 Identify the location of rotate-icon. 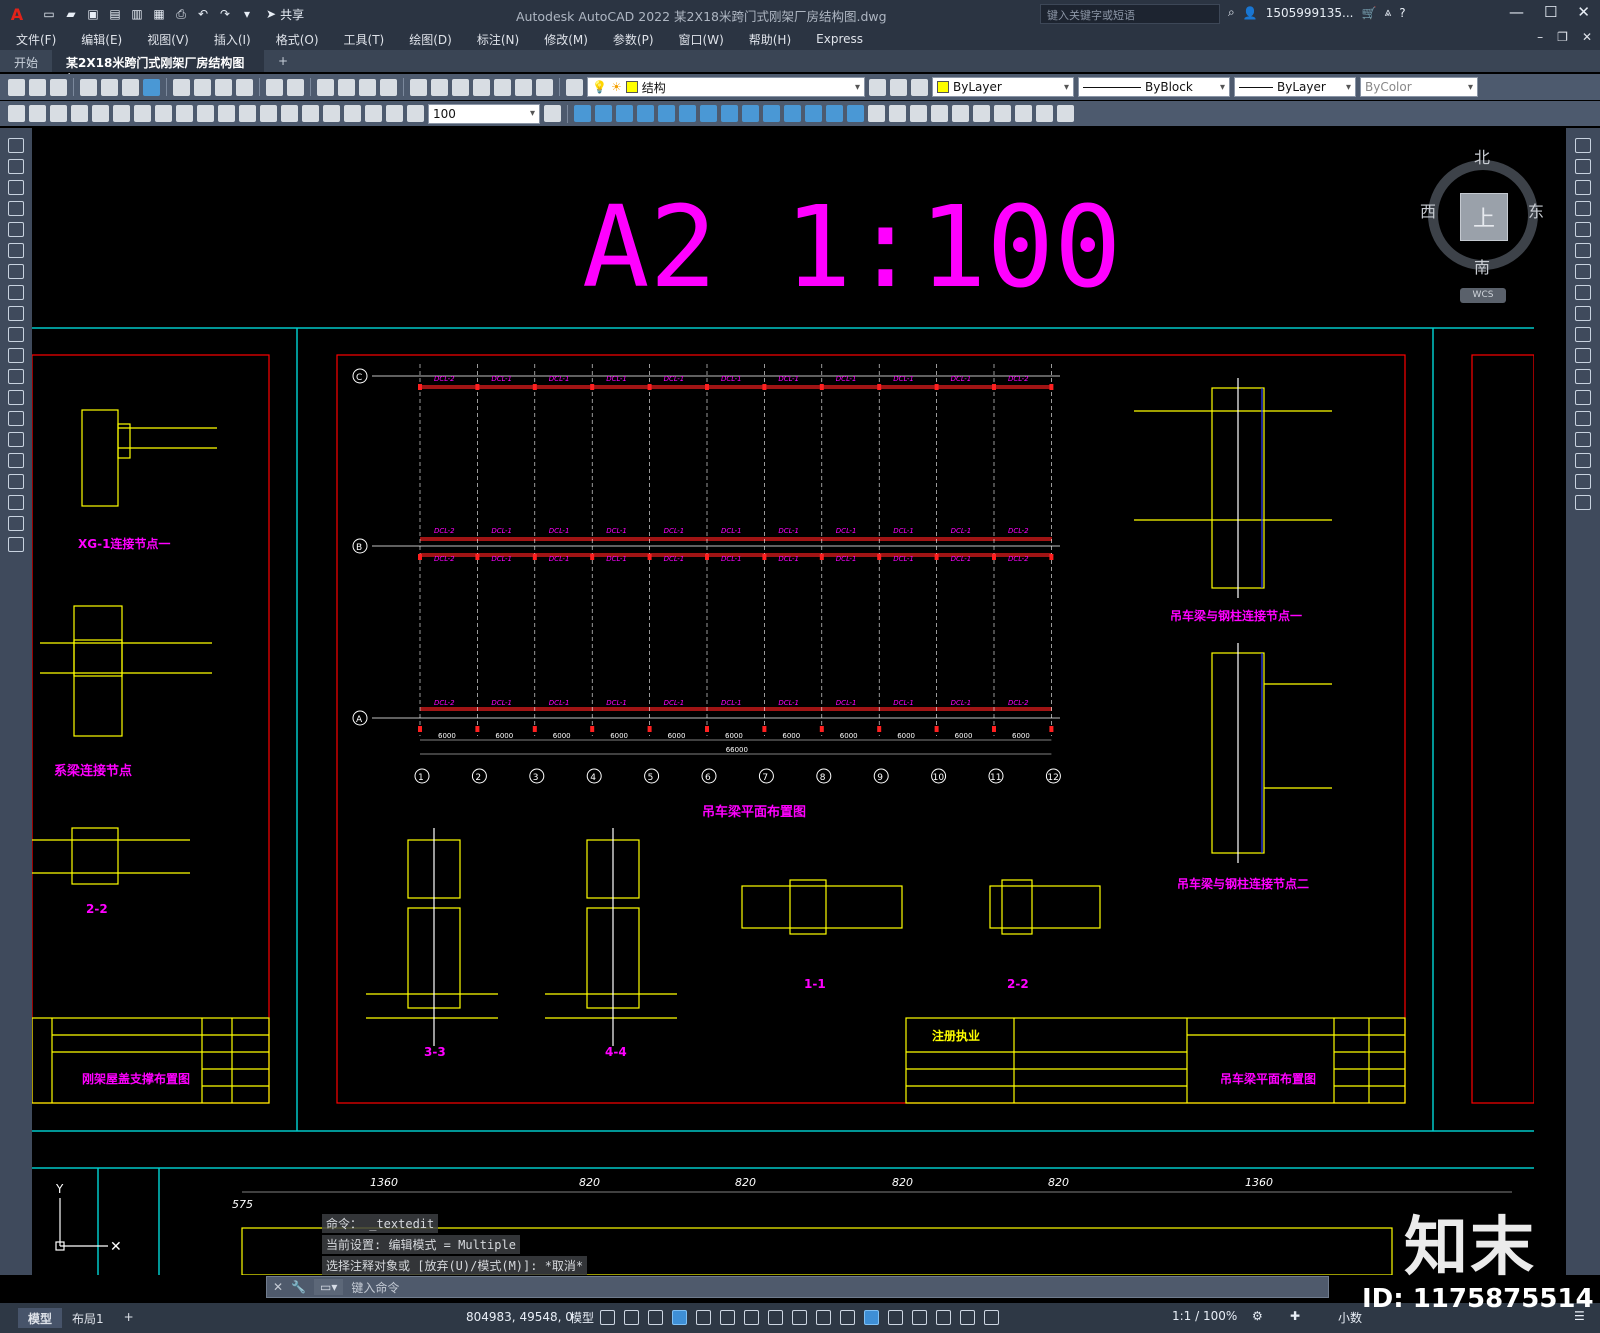
(687, 113).